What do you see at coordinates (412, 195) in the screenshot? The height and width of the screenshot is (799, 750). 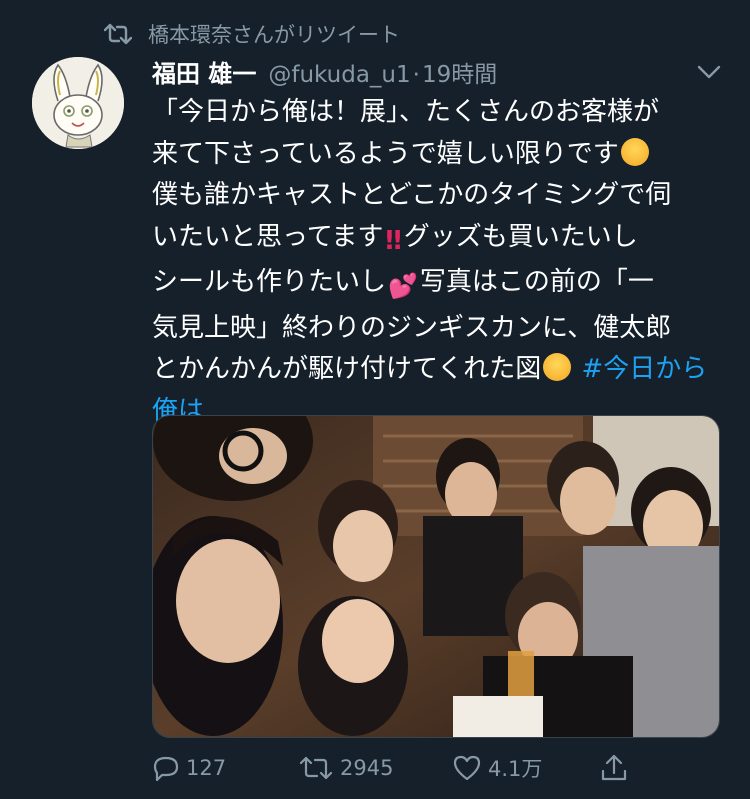 I see `tweet-line: 僕も誰かキャストとどこかのタイミングで伺` at bounding box center [412, 195].